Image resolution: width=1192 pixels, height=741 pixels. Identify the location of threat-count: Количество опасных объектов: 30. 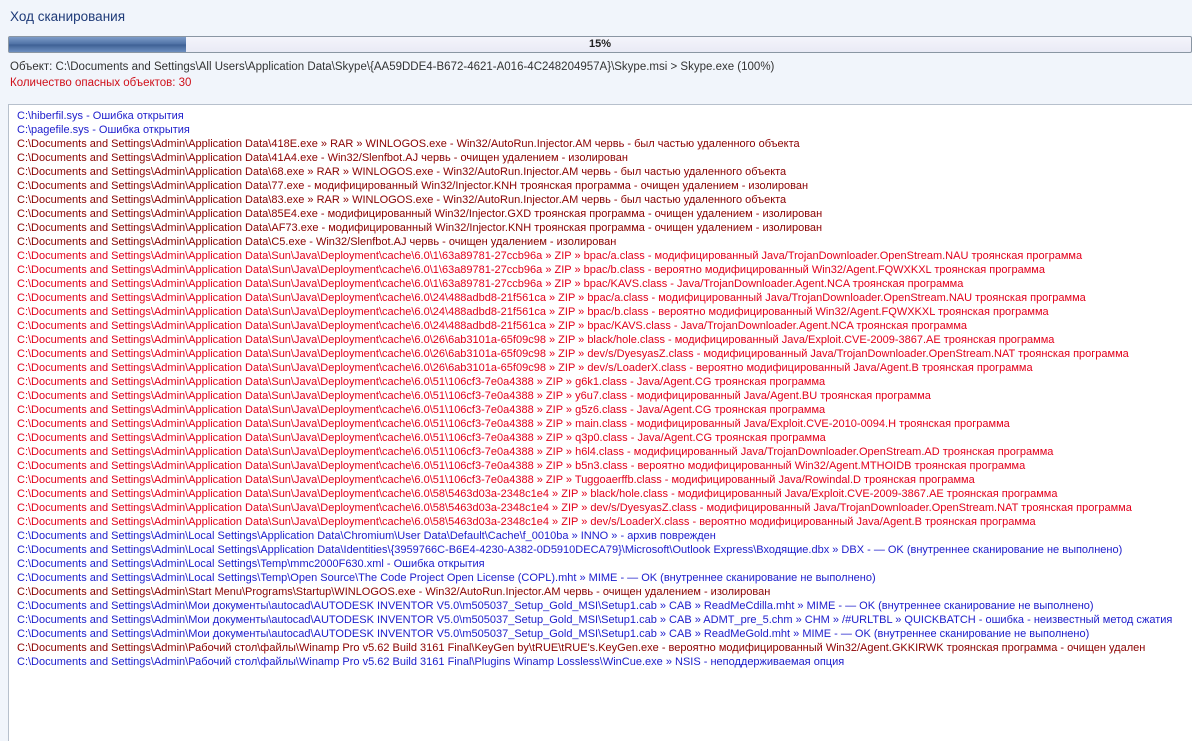
(101, 83).